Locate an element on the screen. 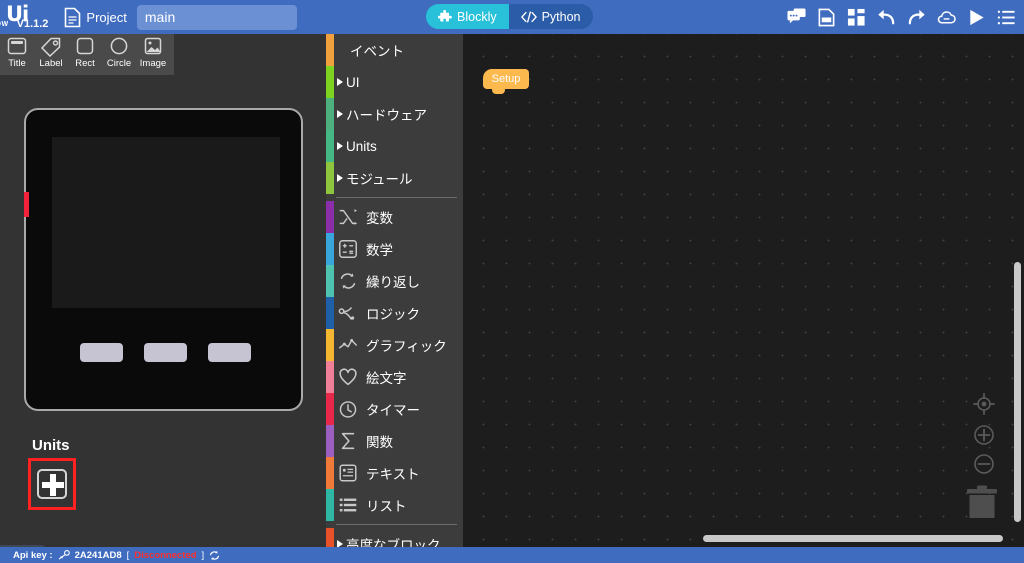 This screenshot has width=1024, height=563. zoom-out-icon is located at coordinates (984, 464).